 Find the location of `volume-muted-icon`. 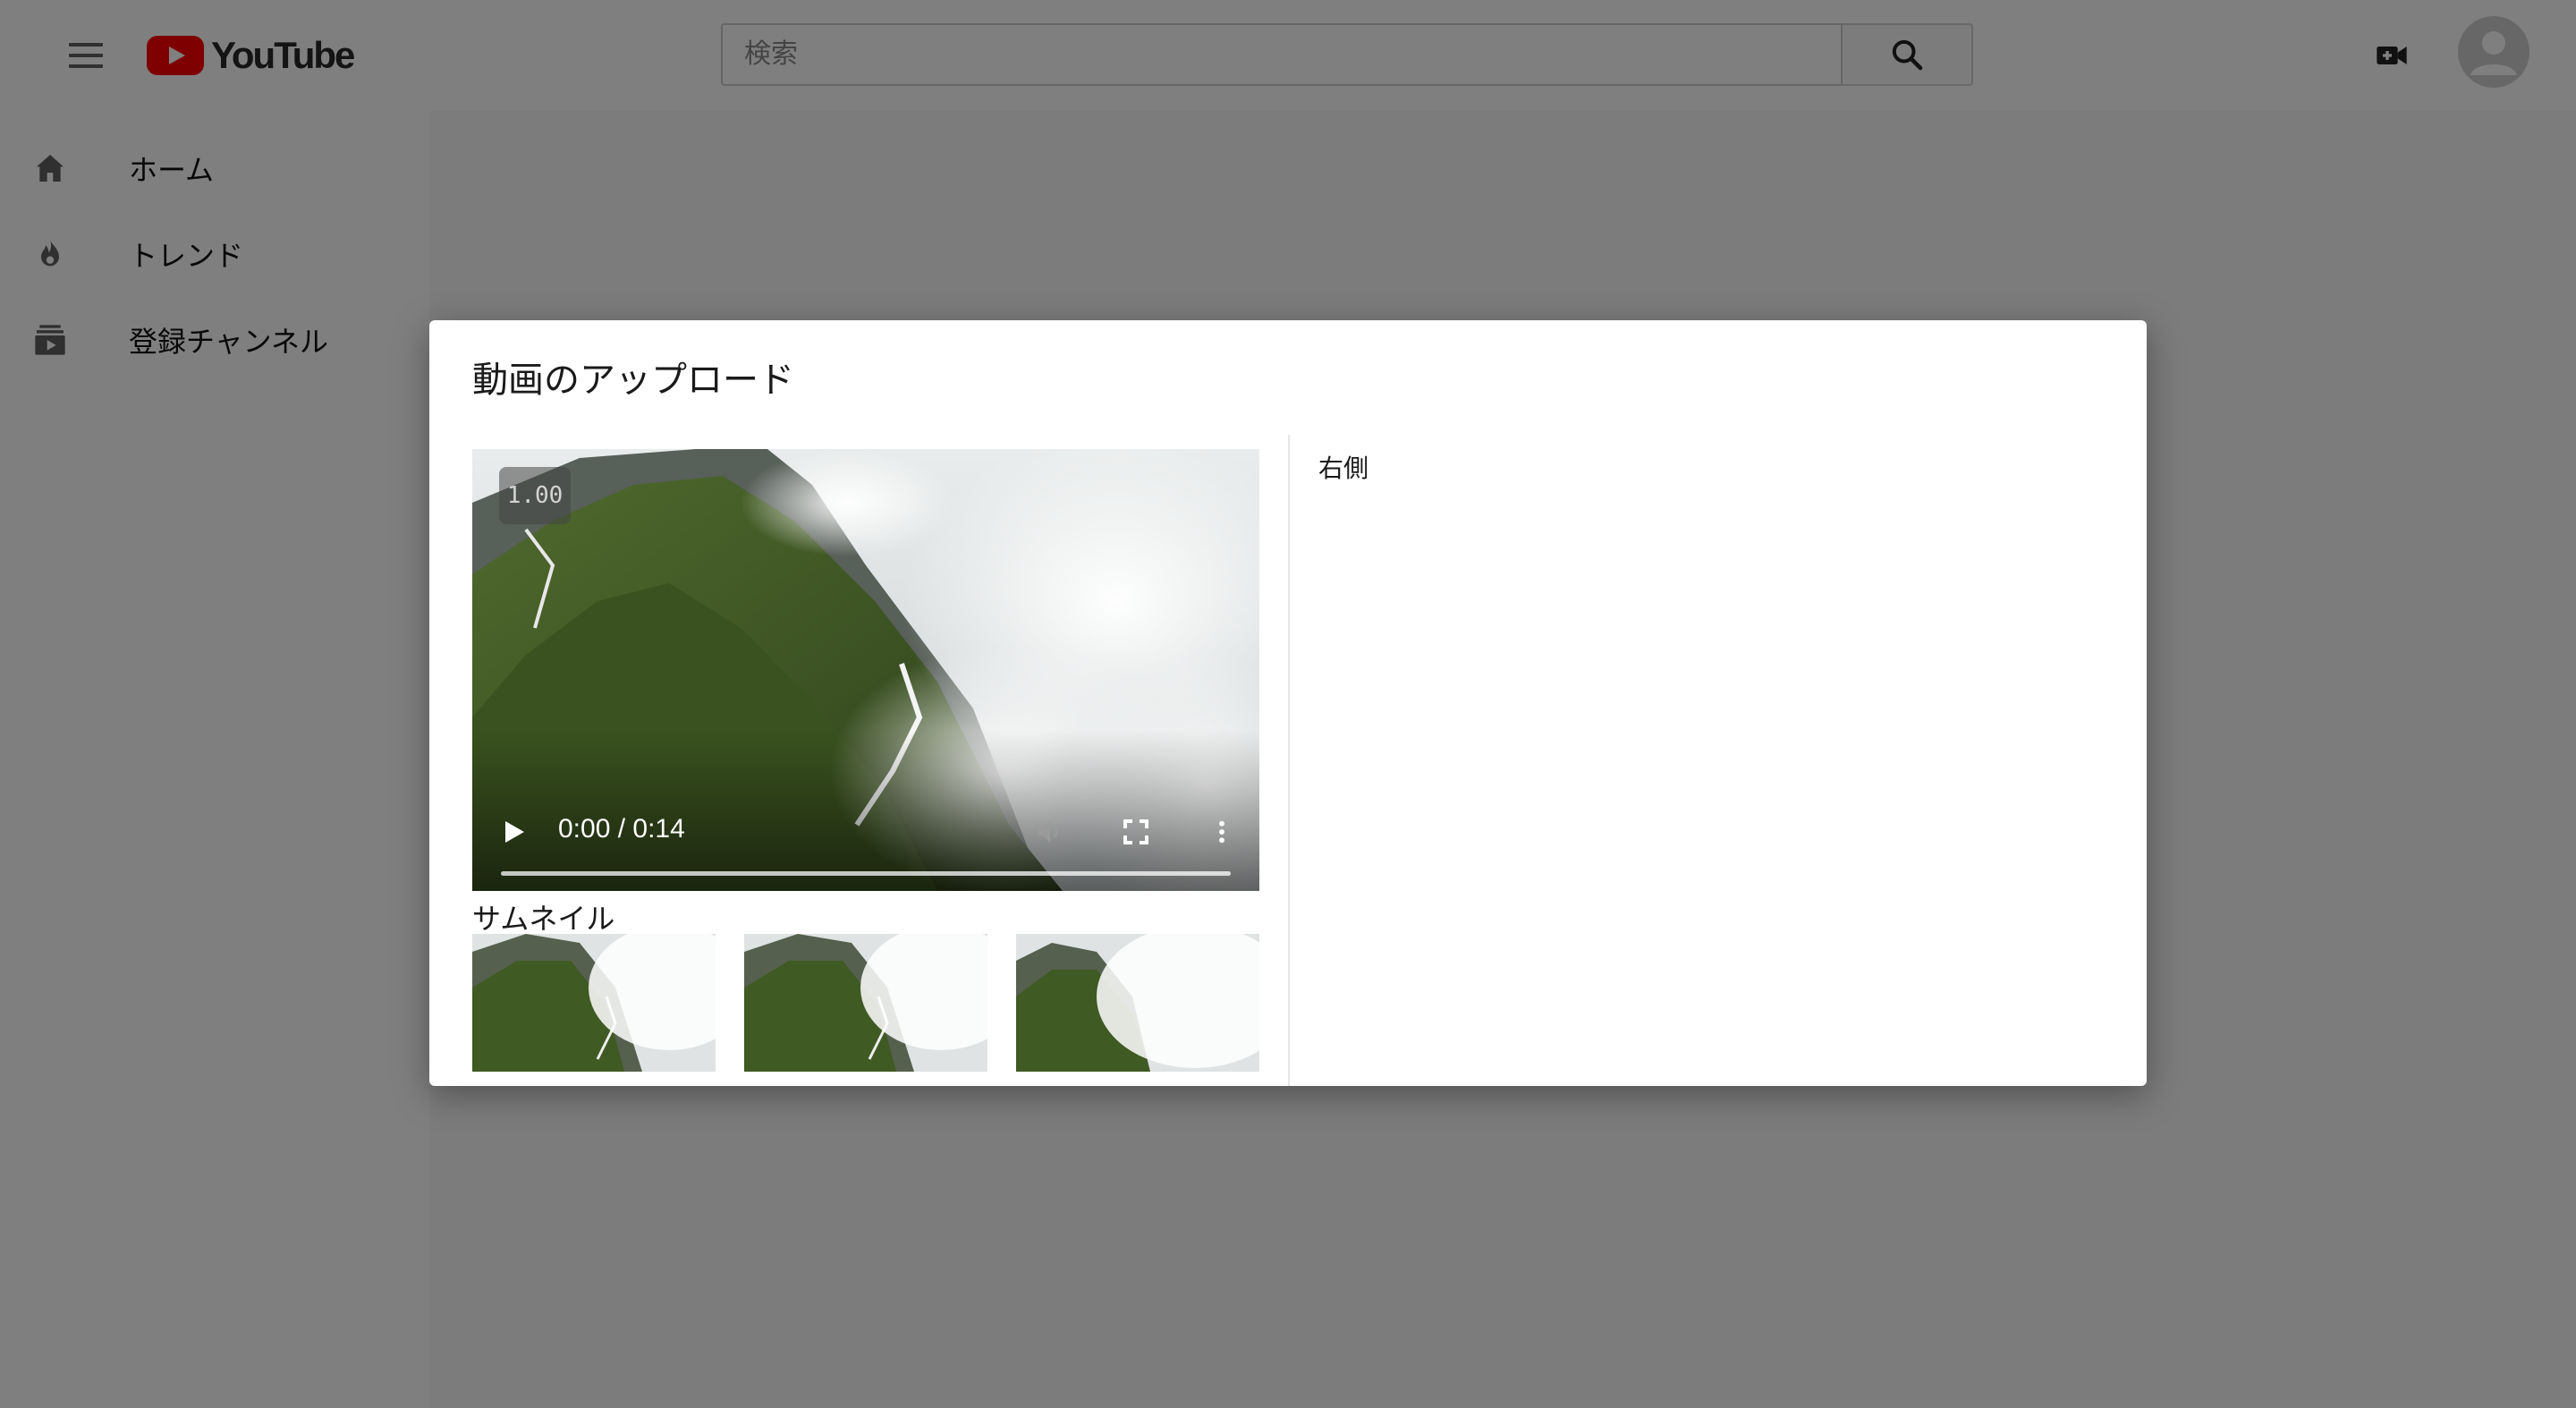

volume-muted-icon is located at coordinates (1050, 832).